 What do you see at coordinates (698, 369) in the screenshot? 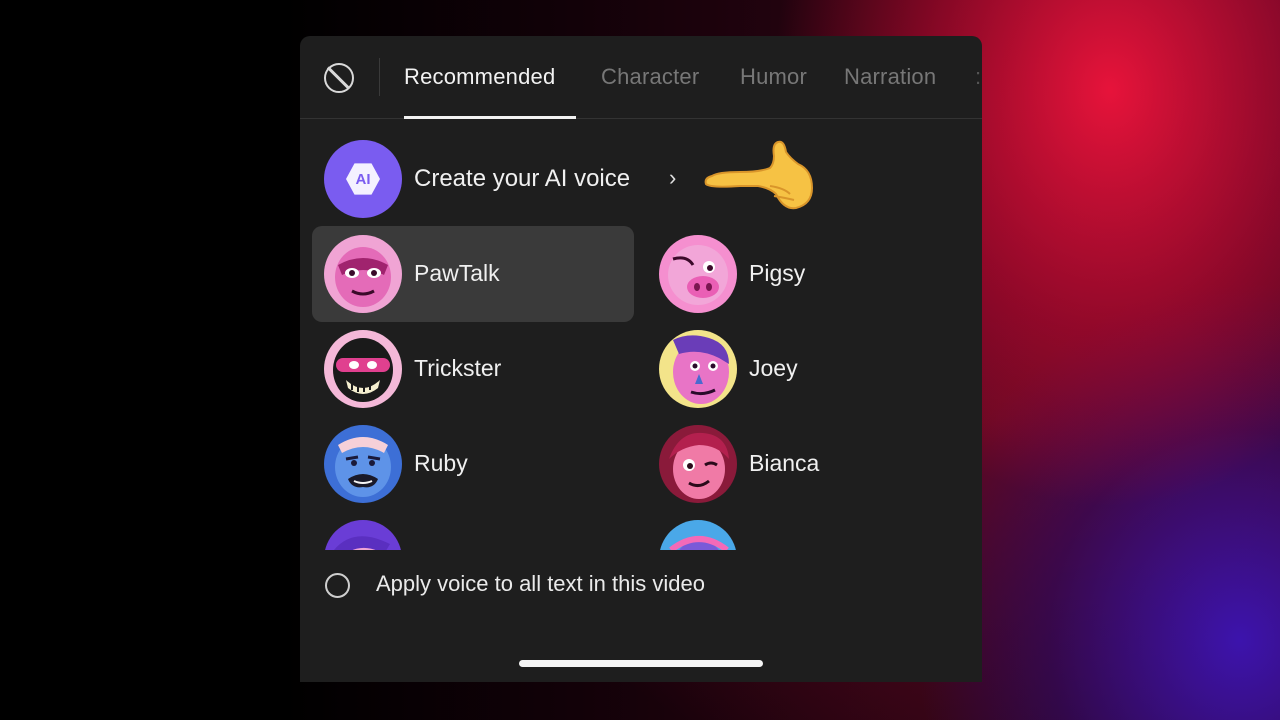
I see `joey-avatar-icon` at bounding box center [698, 369].